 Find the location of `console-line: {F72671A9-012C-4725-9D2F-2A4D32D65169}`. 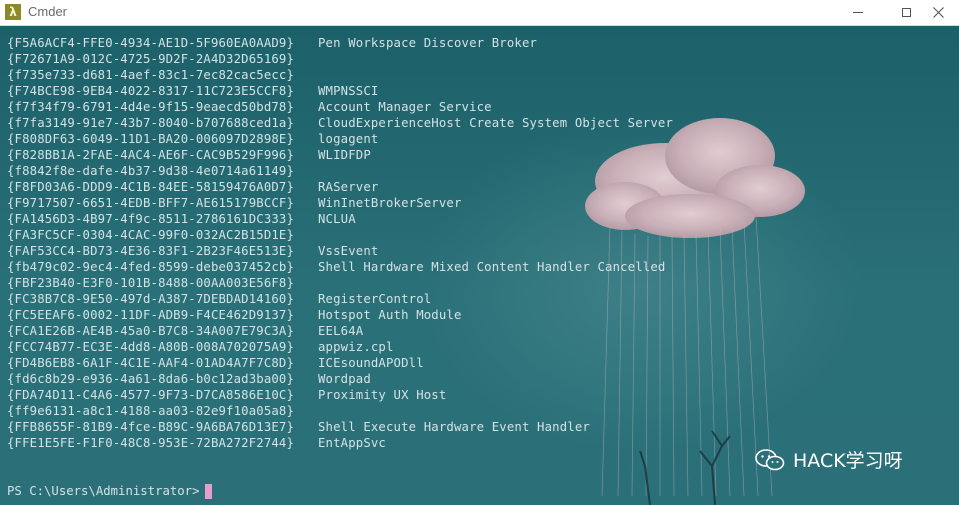

console-line: {F72671A9-012C-4725-9D2F-2A4D32D65169} is located at coordinates (340, 59).